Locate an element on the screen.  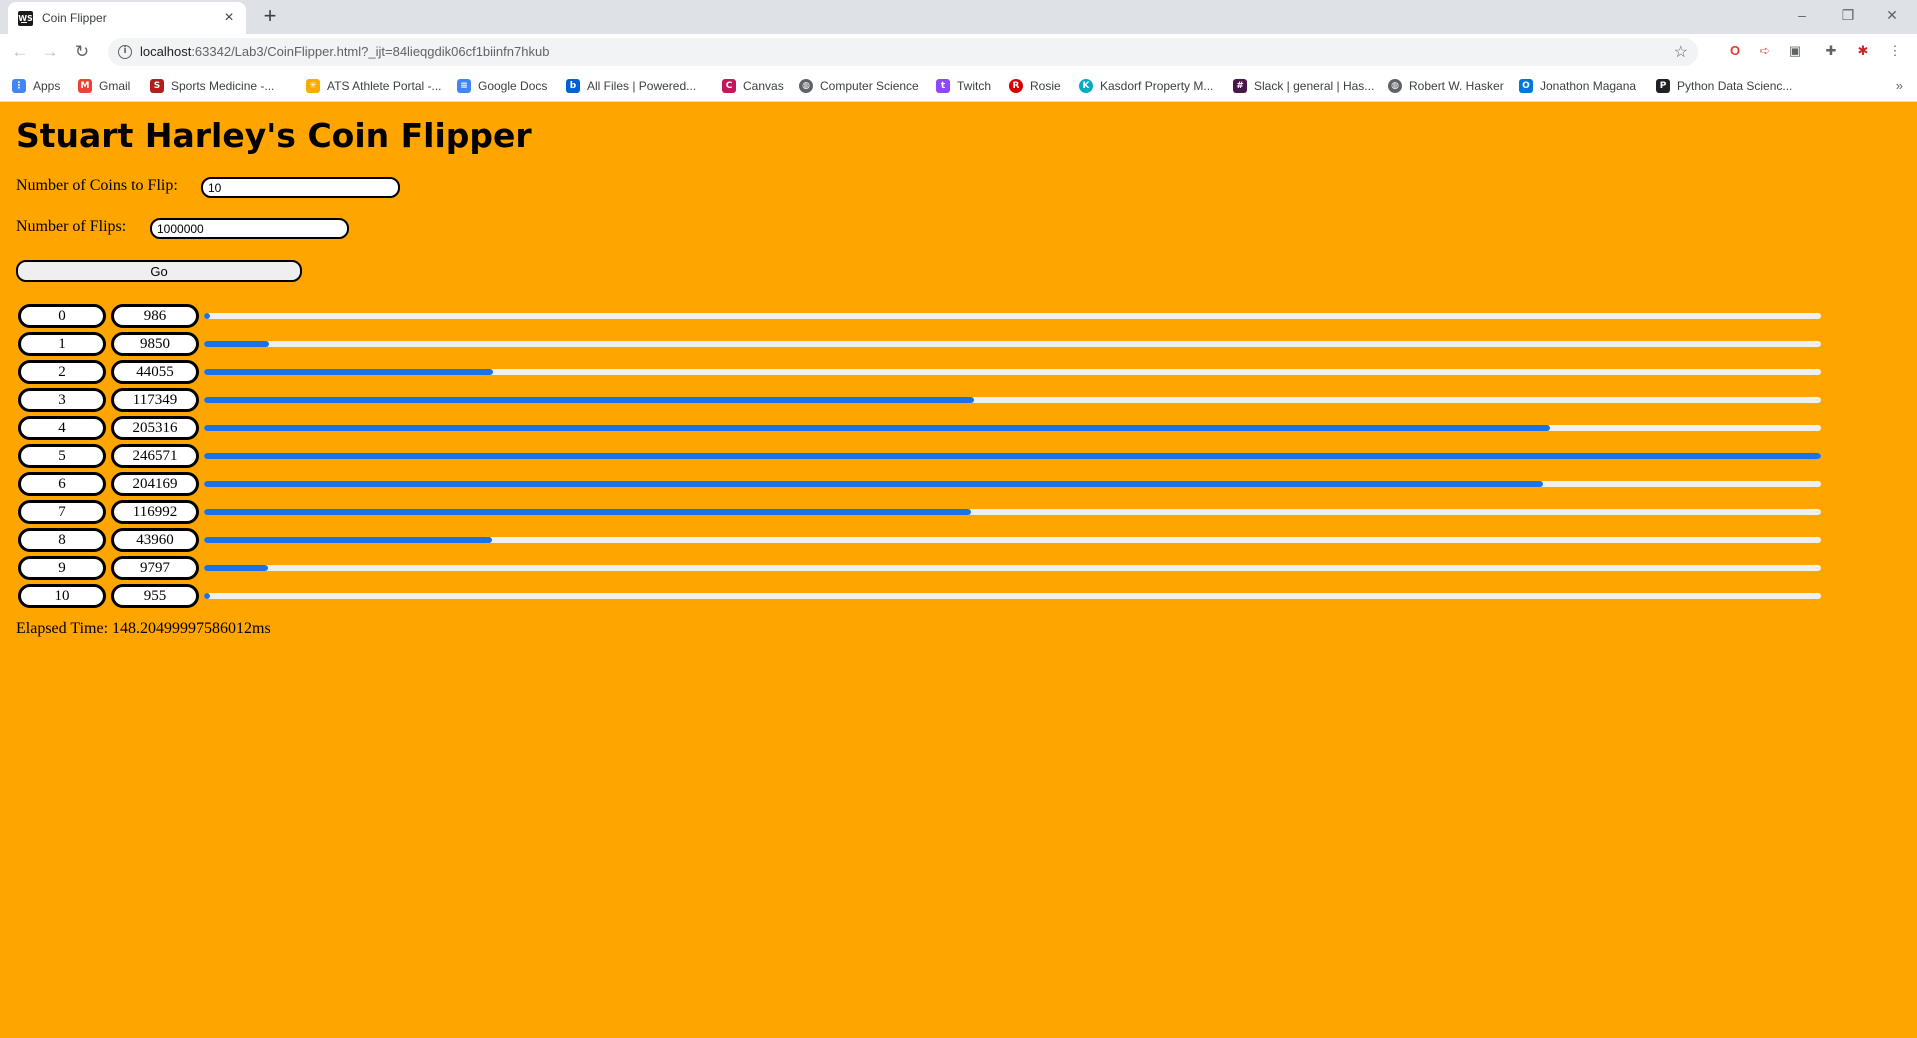
tab-coin-flipper: WS Coin Flipper × is located at coordinates (127, 18).